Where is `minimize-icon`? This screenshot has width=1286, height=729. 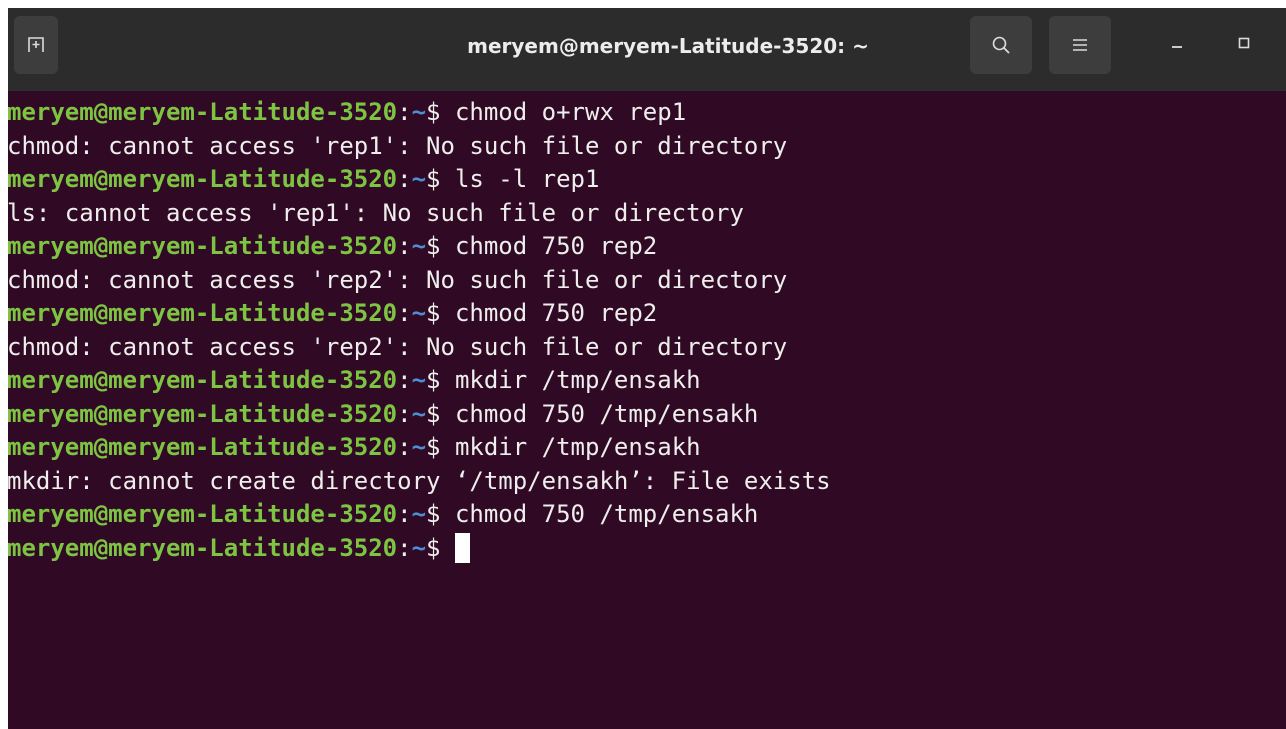
minimize-icon is located at coordinates (1177, 45).